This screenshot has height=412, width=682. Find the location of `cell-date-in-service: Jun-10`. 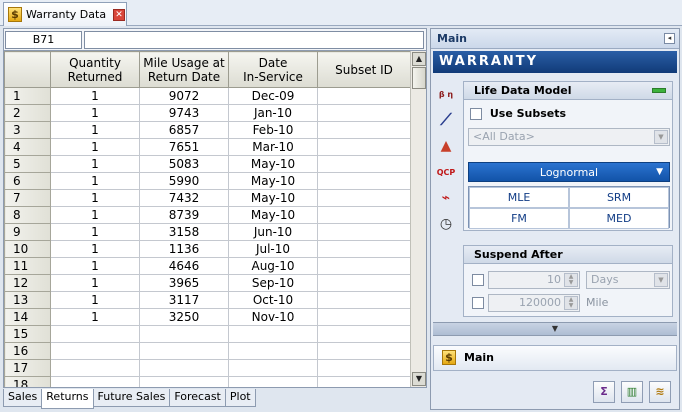

cell-date-in-service: Jun-10 is located at coordinates (273, 232).